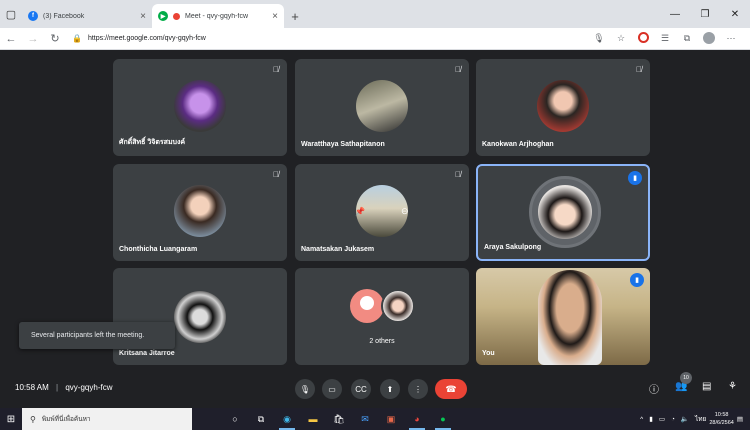 Image resolution: width=750 pixels, height=430 pixels. Describe the element at coordinates (735, 14) in the screenshot. I see `close-window-icon: ✕` at that location.